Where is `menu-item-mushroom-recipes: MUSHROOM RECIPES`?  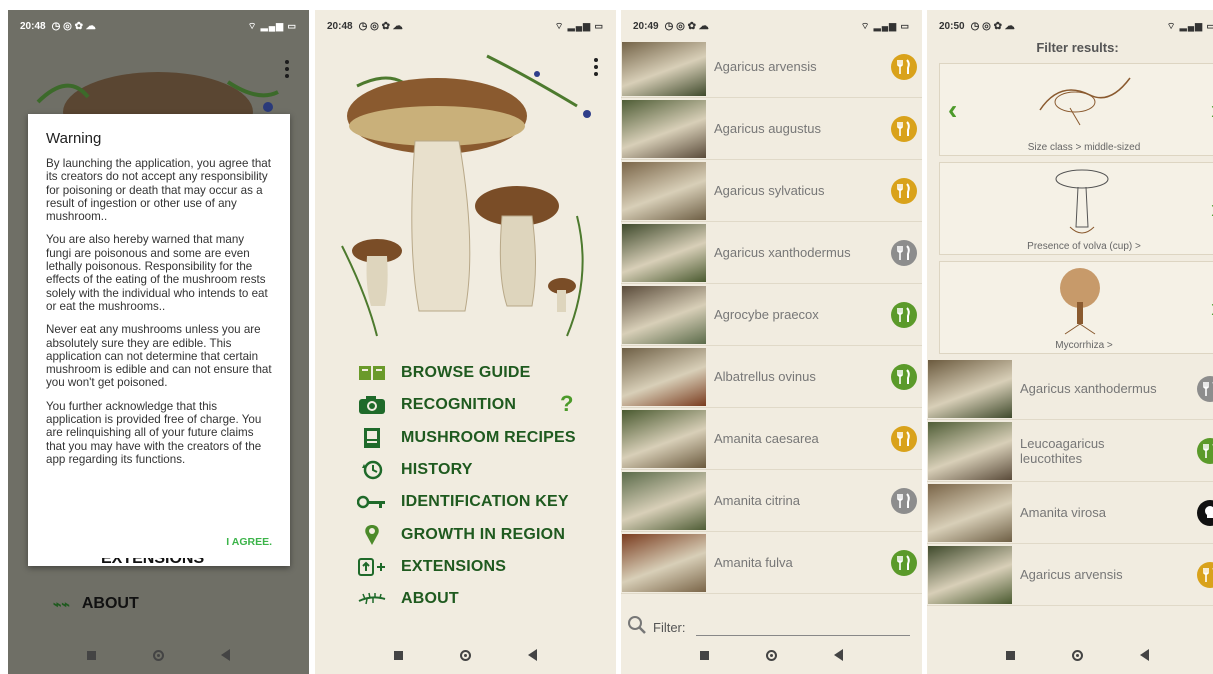 menu-item-mushroom-recipes: MUSHROOM RECIPES is located at coordinates (466, 438).